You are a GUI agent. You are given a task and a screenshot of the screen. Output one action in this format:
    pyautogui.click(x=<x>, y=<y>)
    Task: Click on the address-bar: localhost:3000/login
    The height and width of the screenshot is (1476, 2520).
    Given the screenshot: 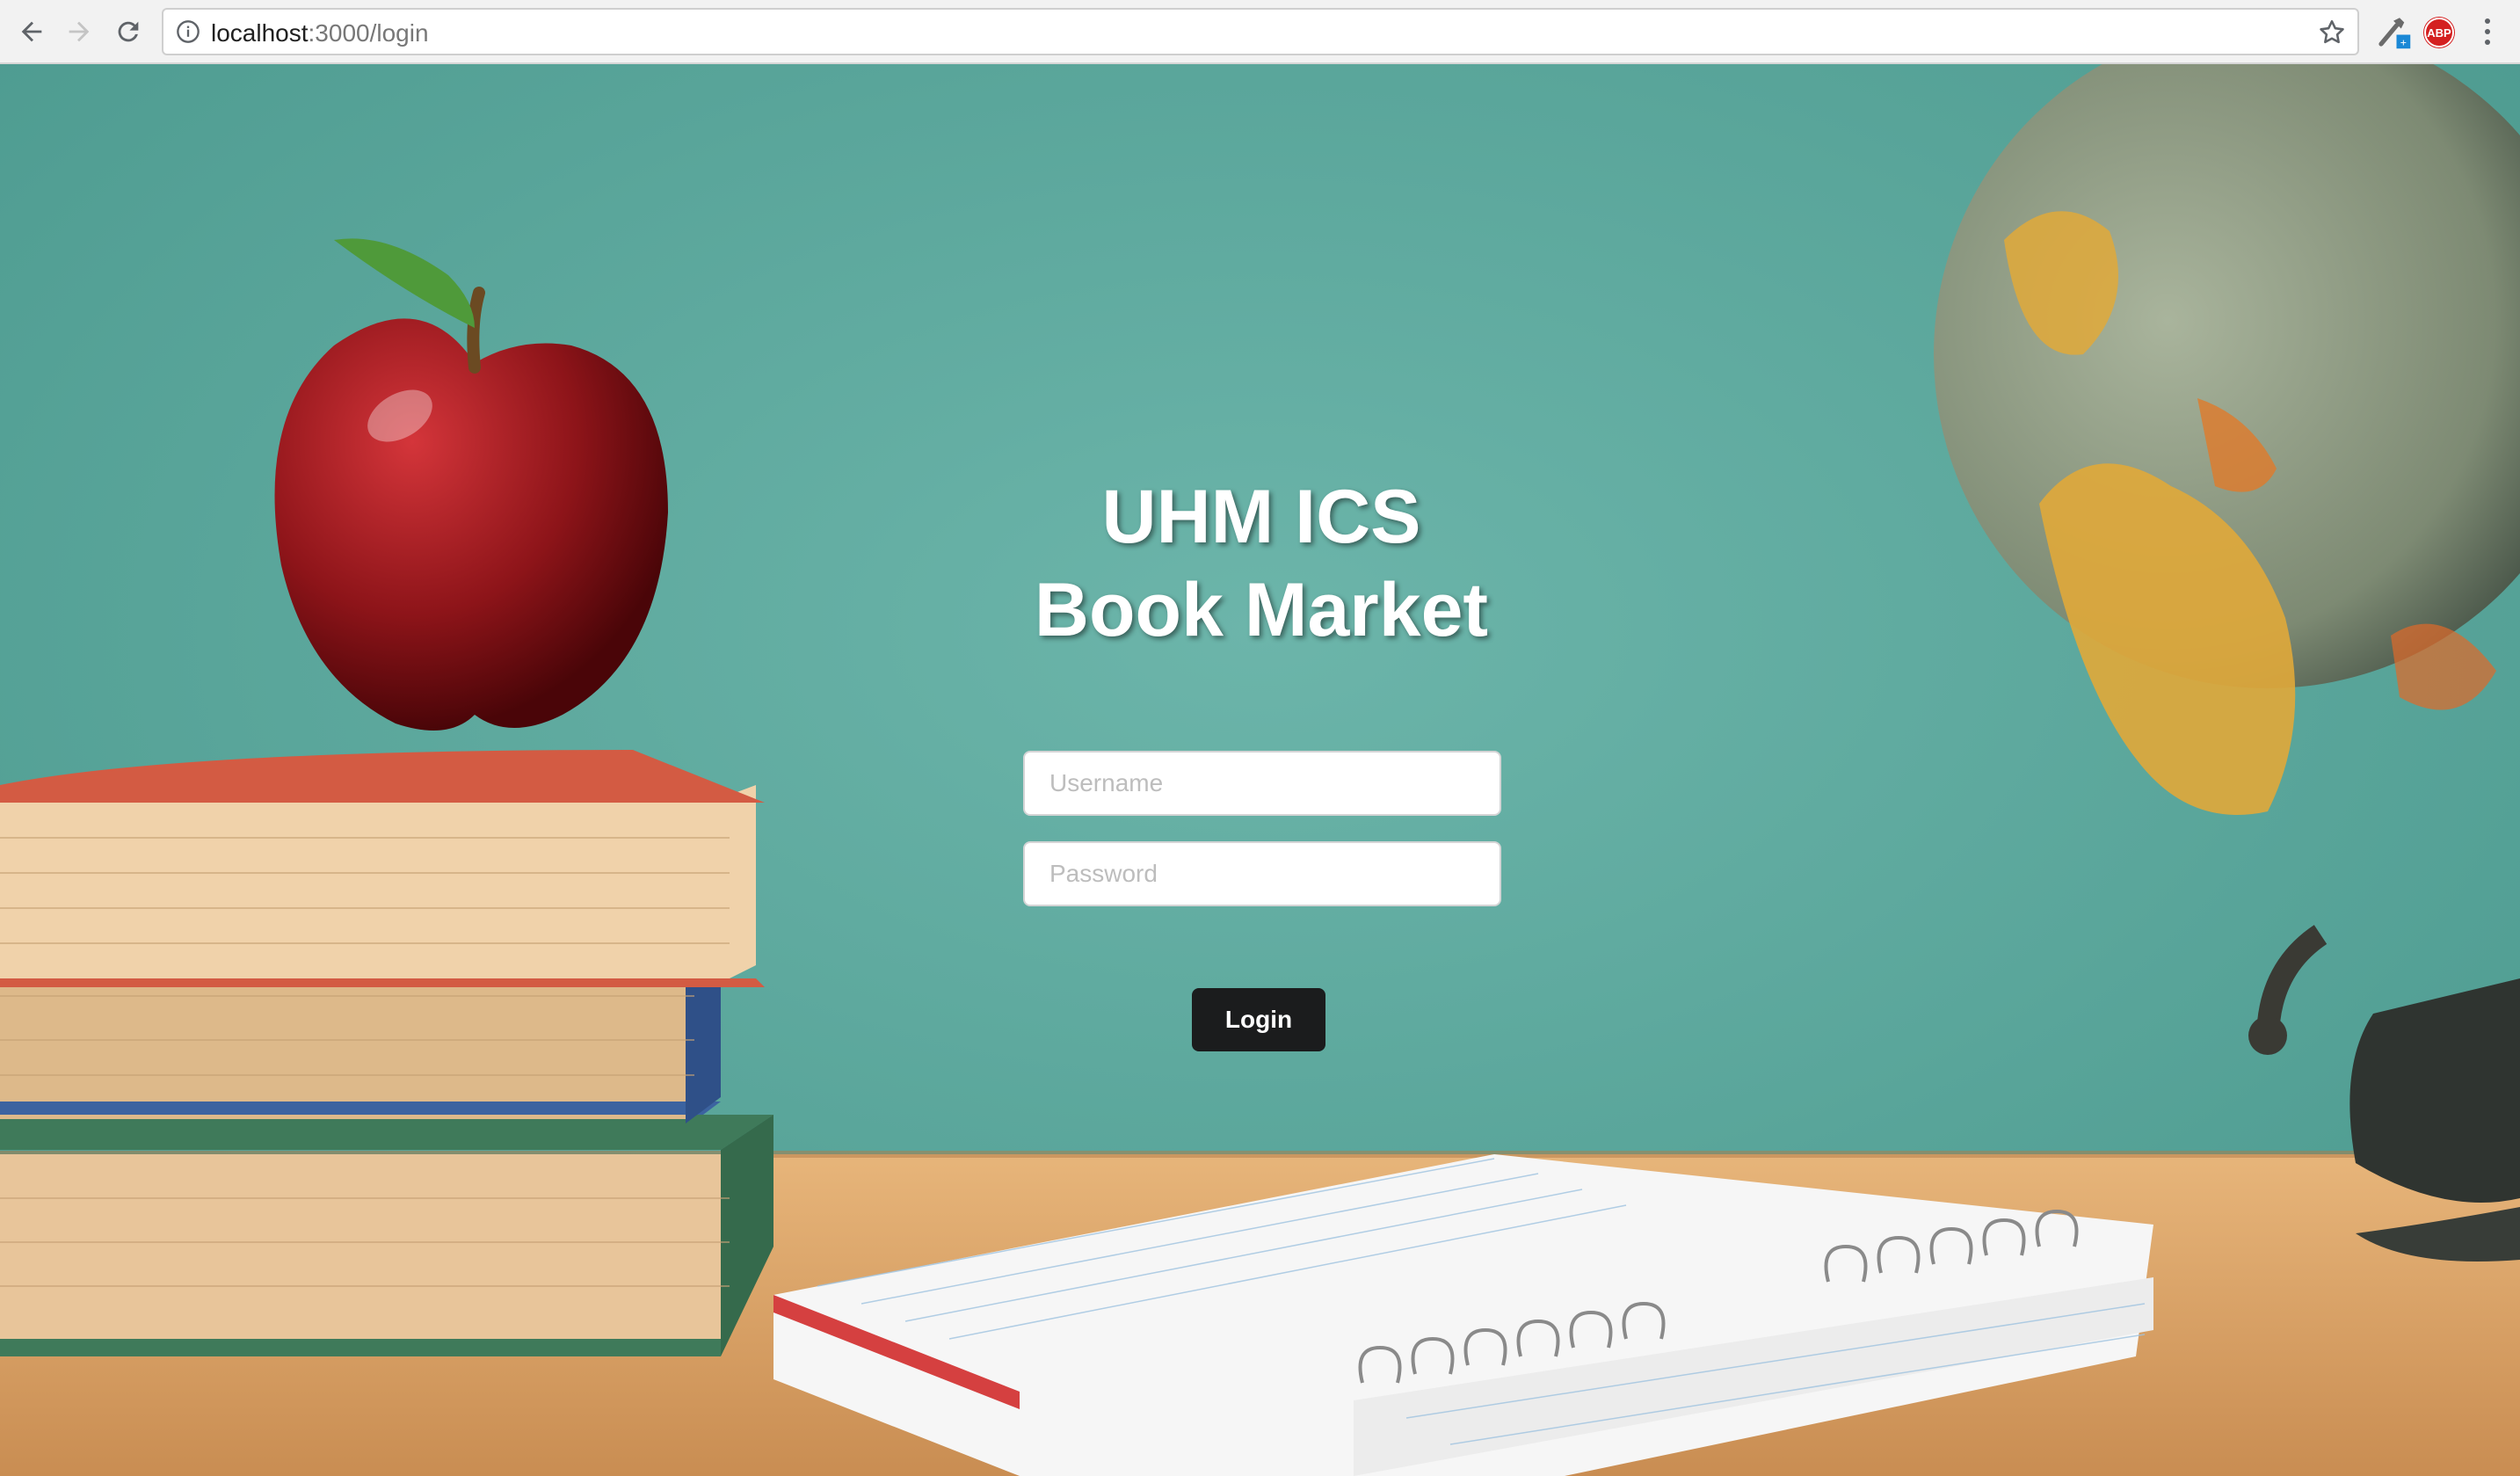 What is the action you would take?
    pyautogui.click(x=1260, y=32)
    